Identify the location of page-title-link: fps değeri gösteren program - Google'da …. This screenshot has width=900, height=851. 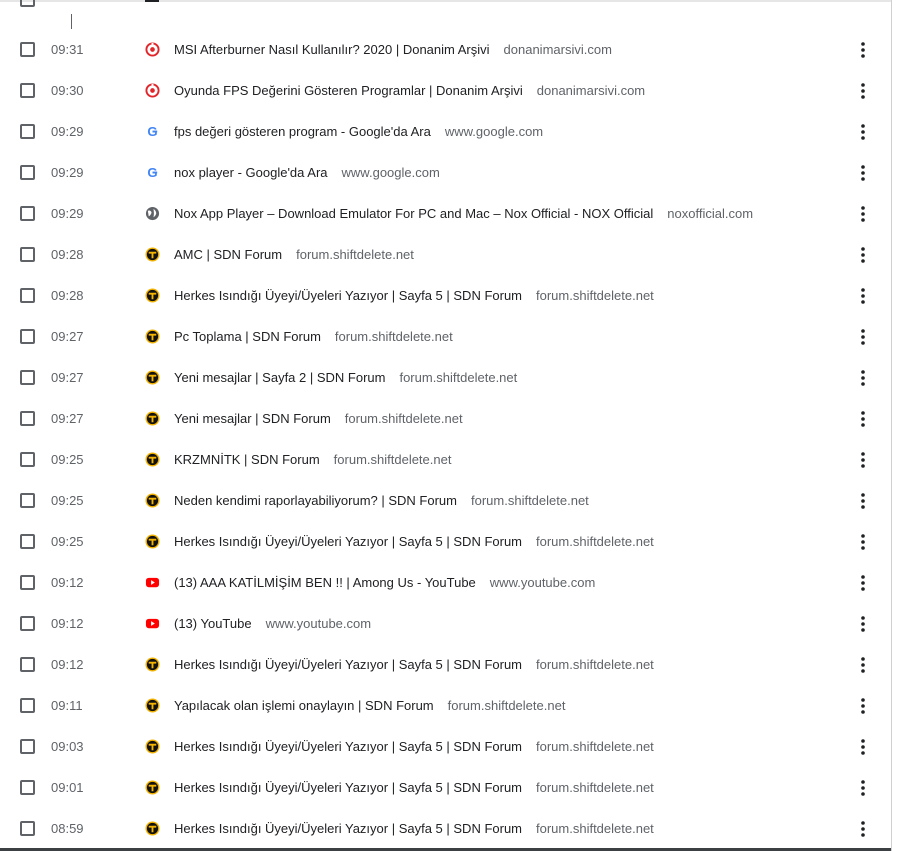
(302, 131).